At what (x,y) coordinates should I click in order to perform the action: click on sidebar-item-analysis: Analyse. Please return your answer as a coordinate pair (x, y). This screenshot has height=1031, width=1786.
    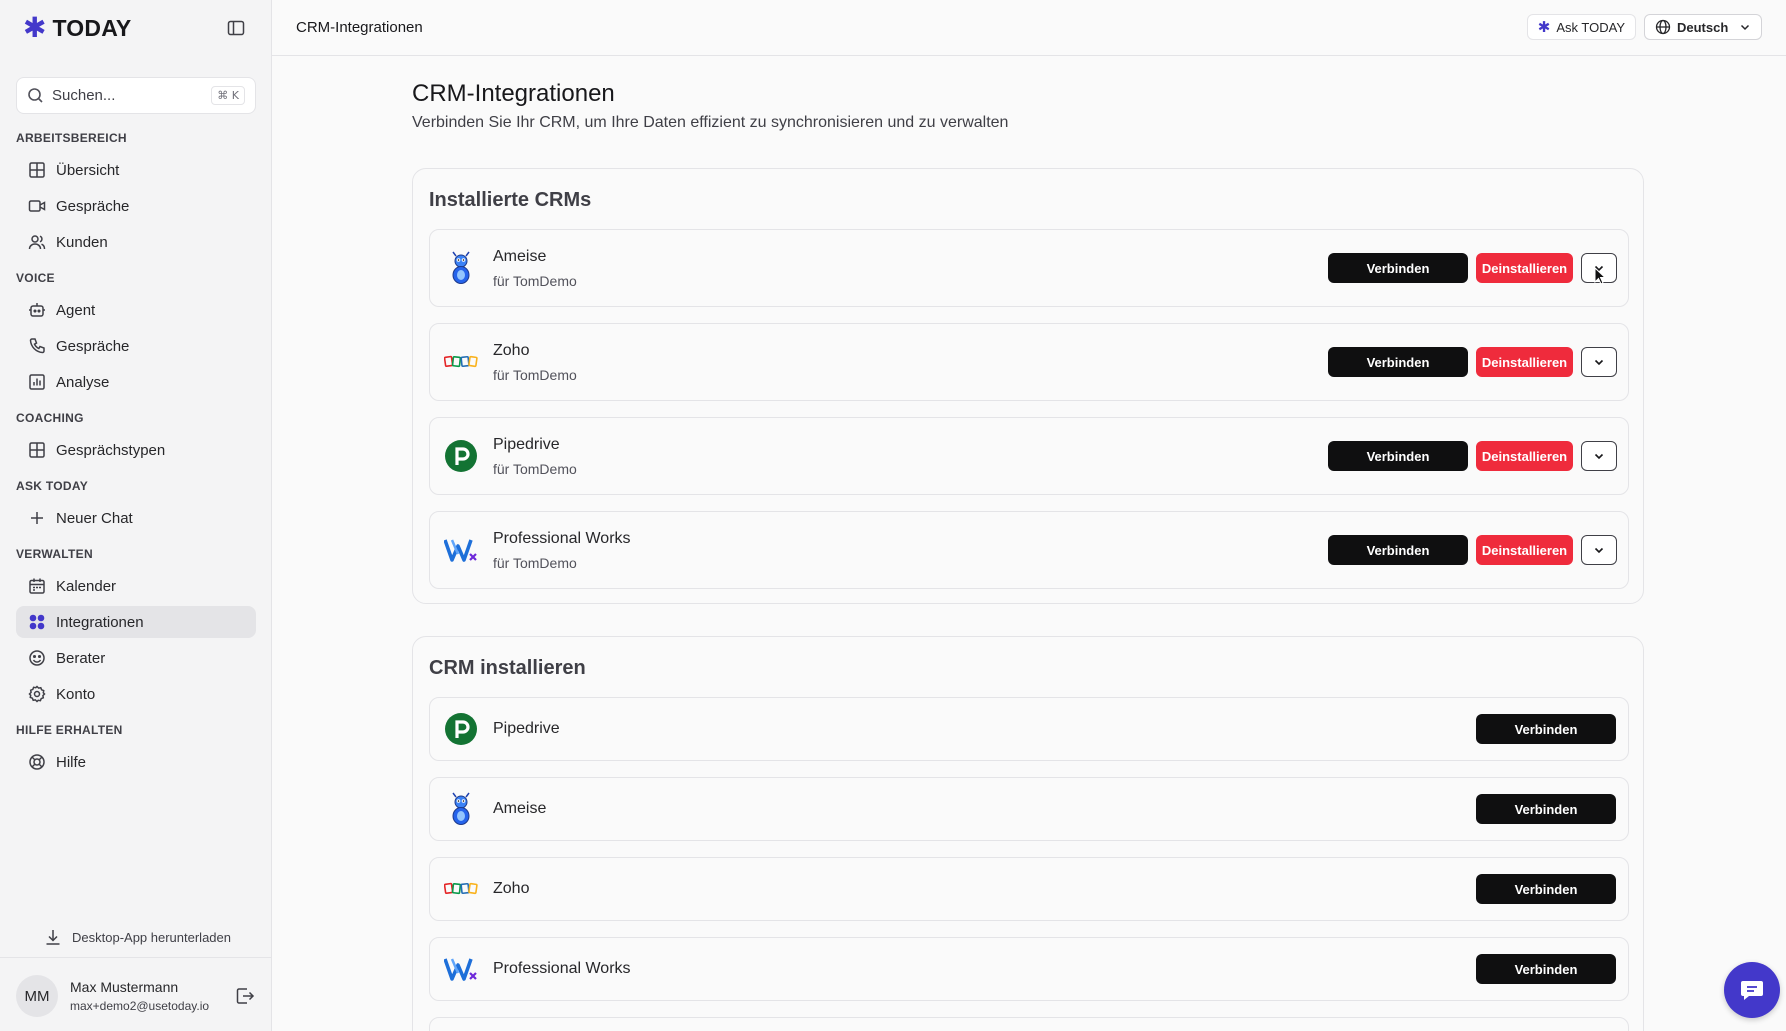
    Looking at the image, I should click on (136, 382).